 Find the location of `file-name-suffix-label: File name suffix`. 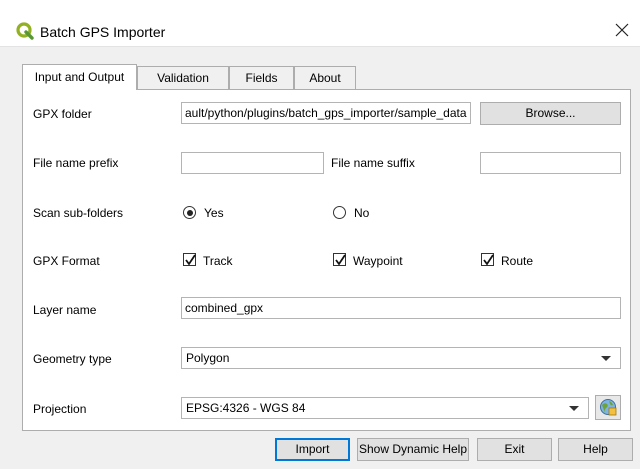

file-name-suffix-label: File name suffix is located at coordinates (373, 163).